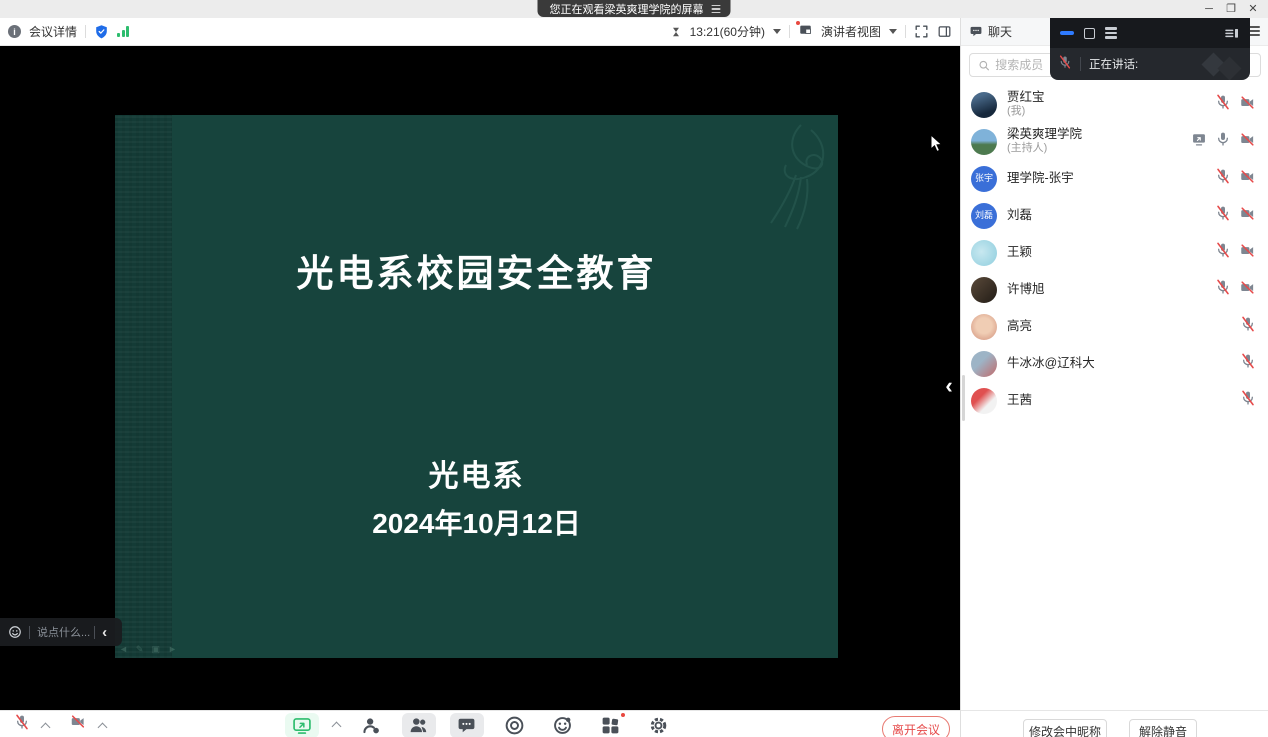 The height and width of the screenshot is (737, 1268). Describe the element at coordinates (466, 725) in the screenshot. I see `chat-button` at that location.